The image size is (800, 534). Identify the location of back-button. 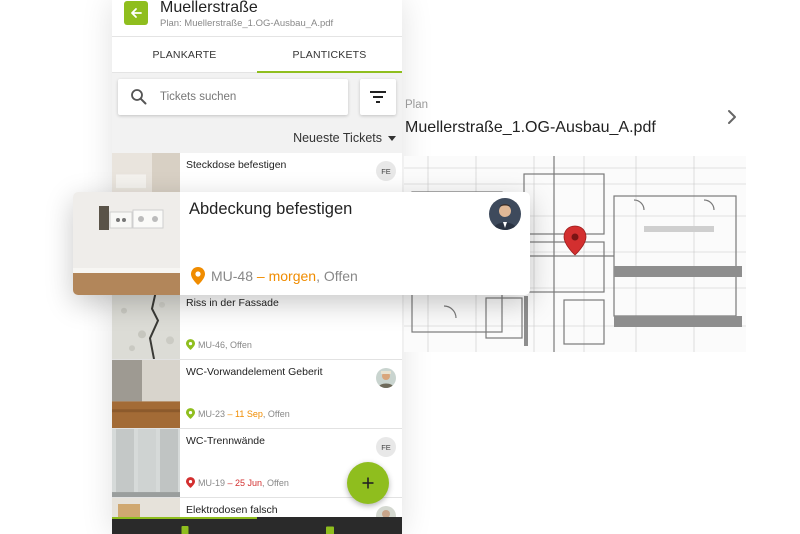
(136, 13).